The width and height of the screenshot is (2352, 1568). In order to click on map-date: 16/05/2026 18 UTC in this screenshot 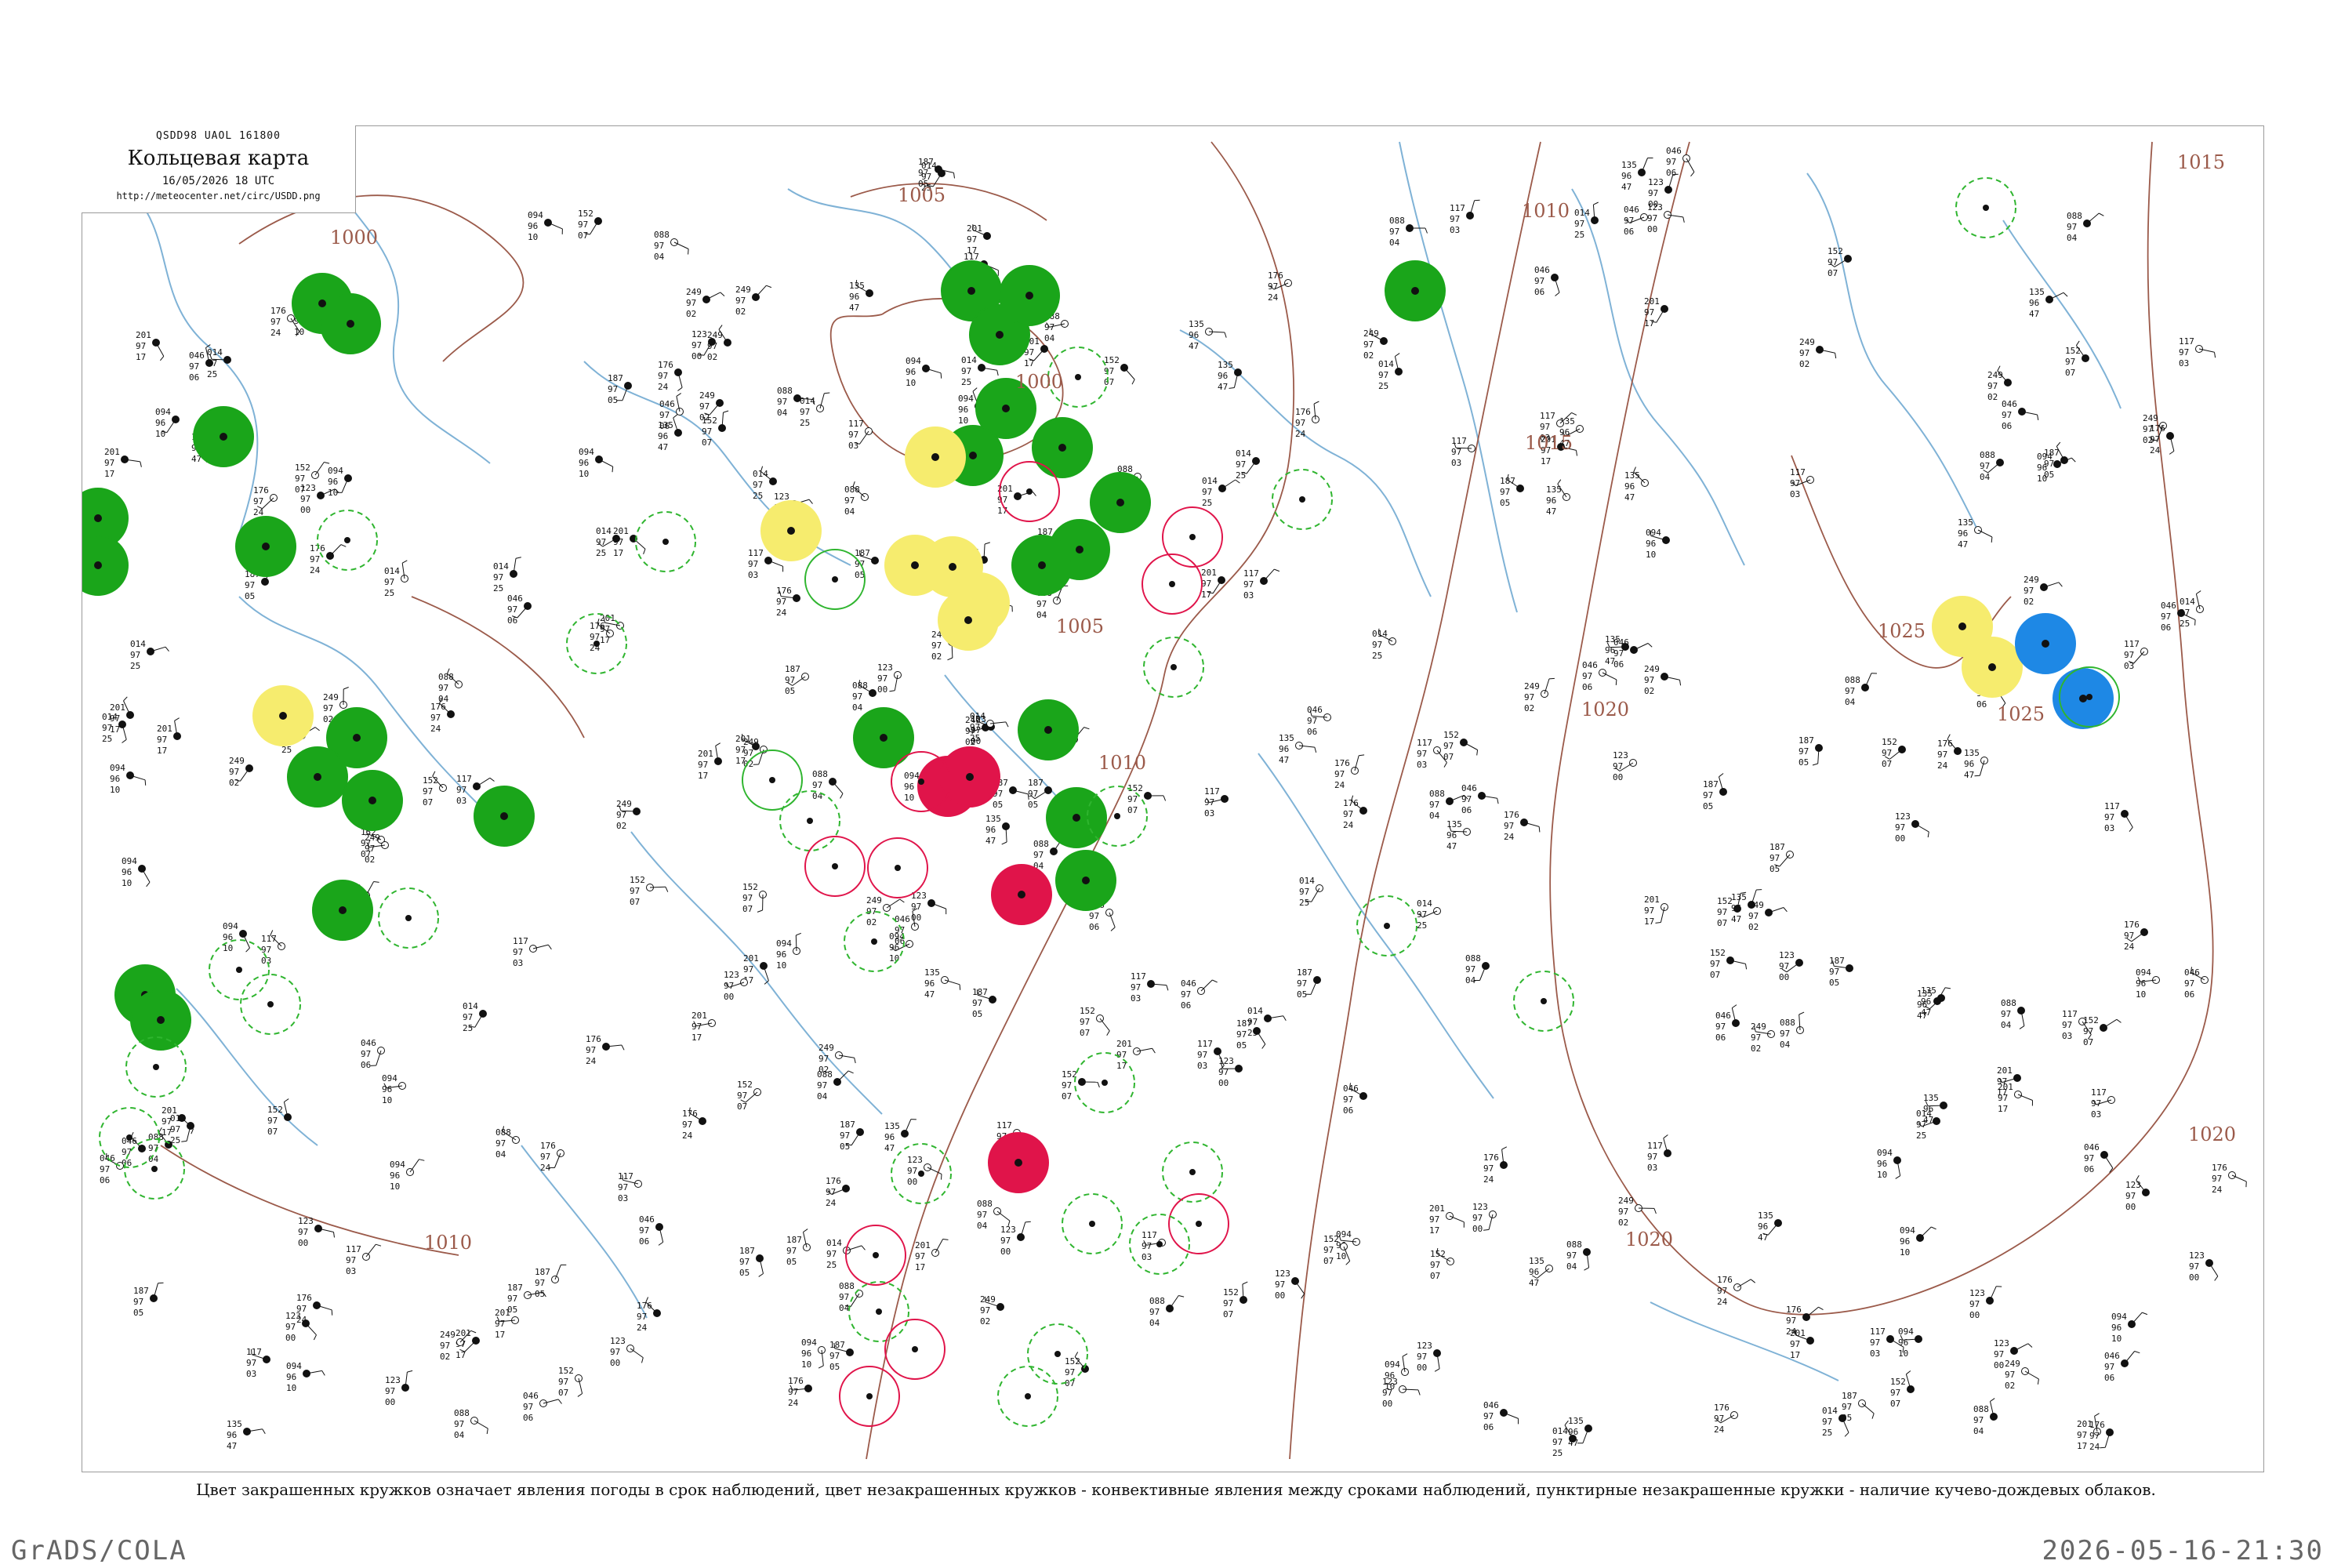, I will do `click(219, 181)`.